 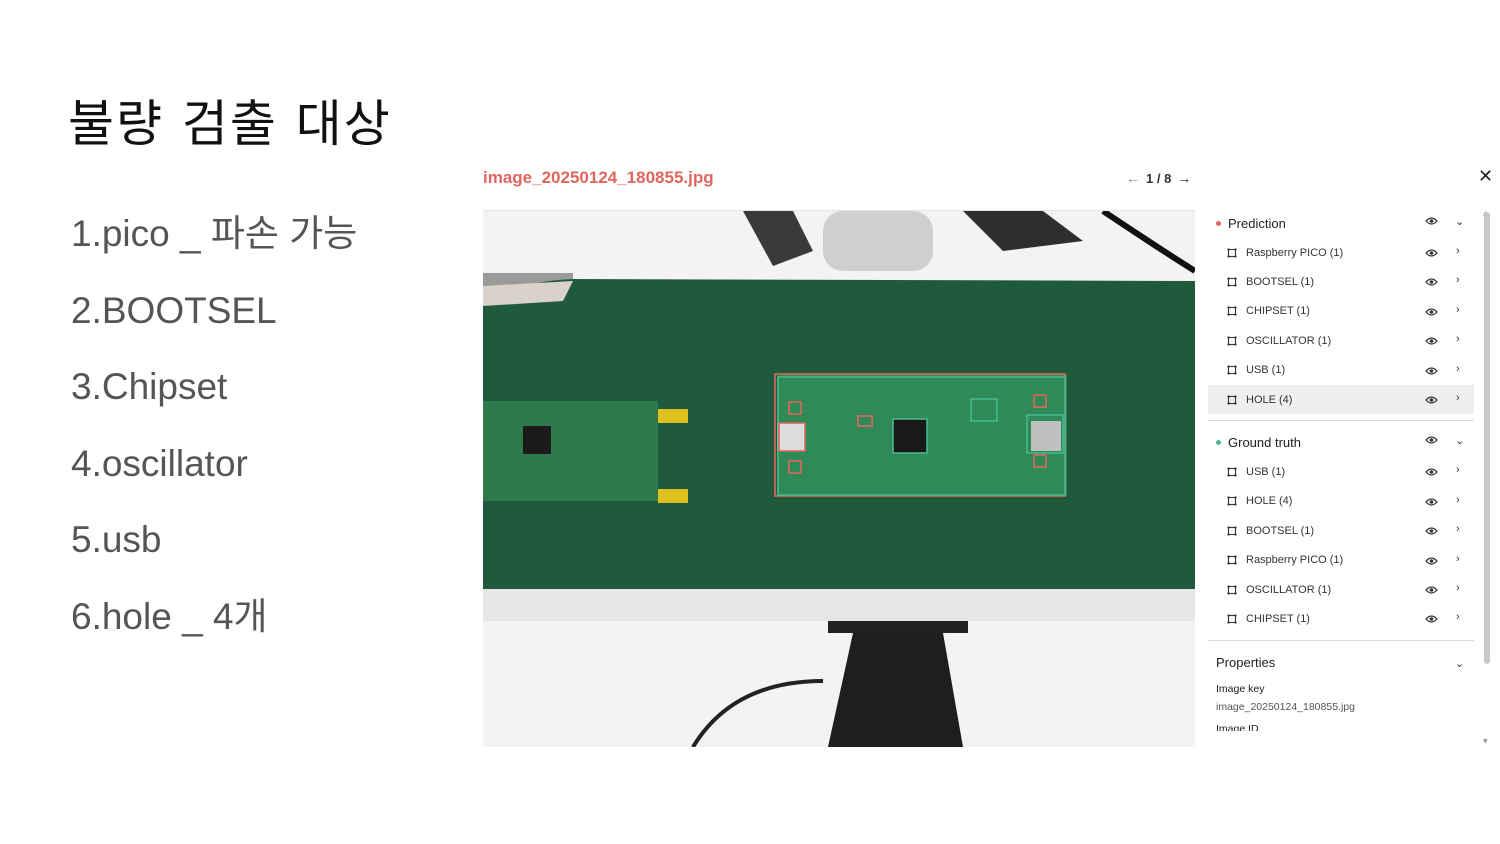 I want to click on bullet-item: 5.usb, so click(x=116, y=540).